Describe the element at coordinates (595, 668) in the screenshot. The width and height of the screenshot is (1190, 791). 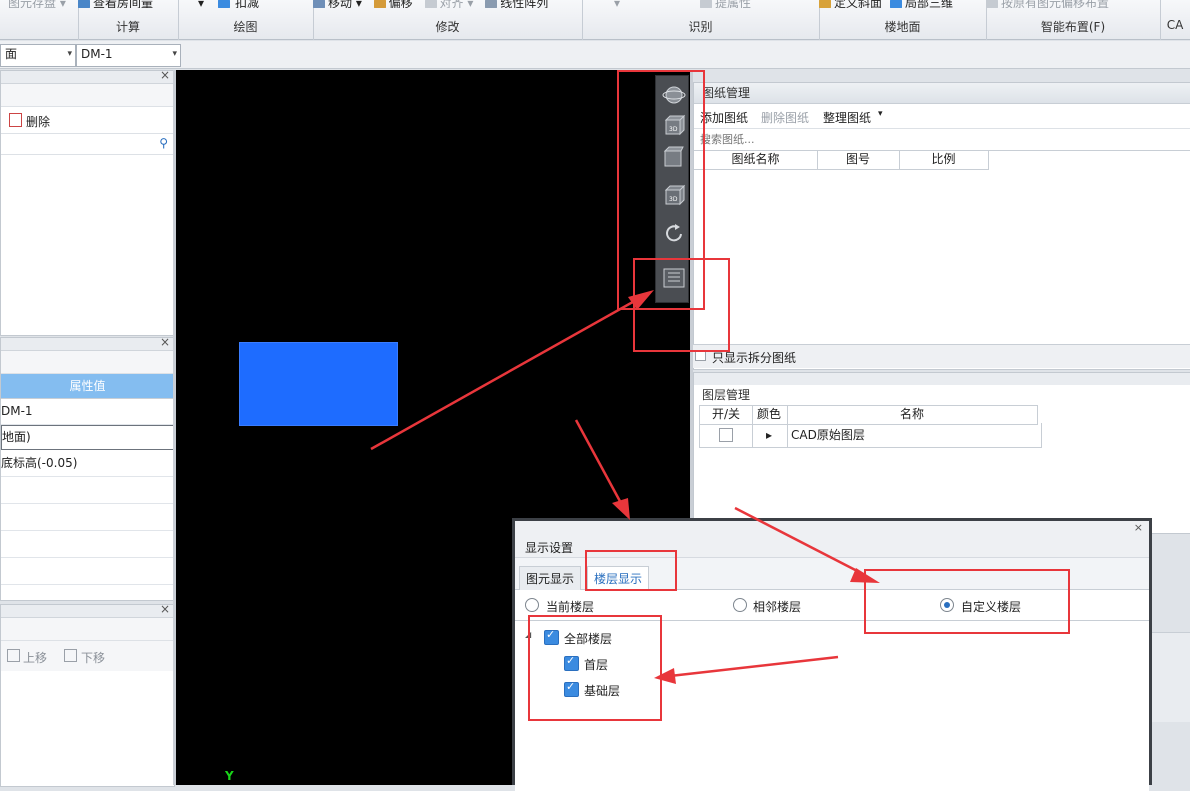
I see `annotation-box-floor-tree` at that location.